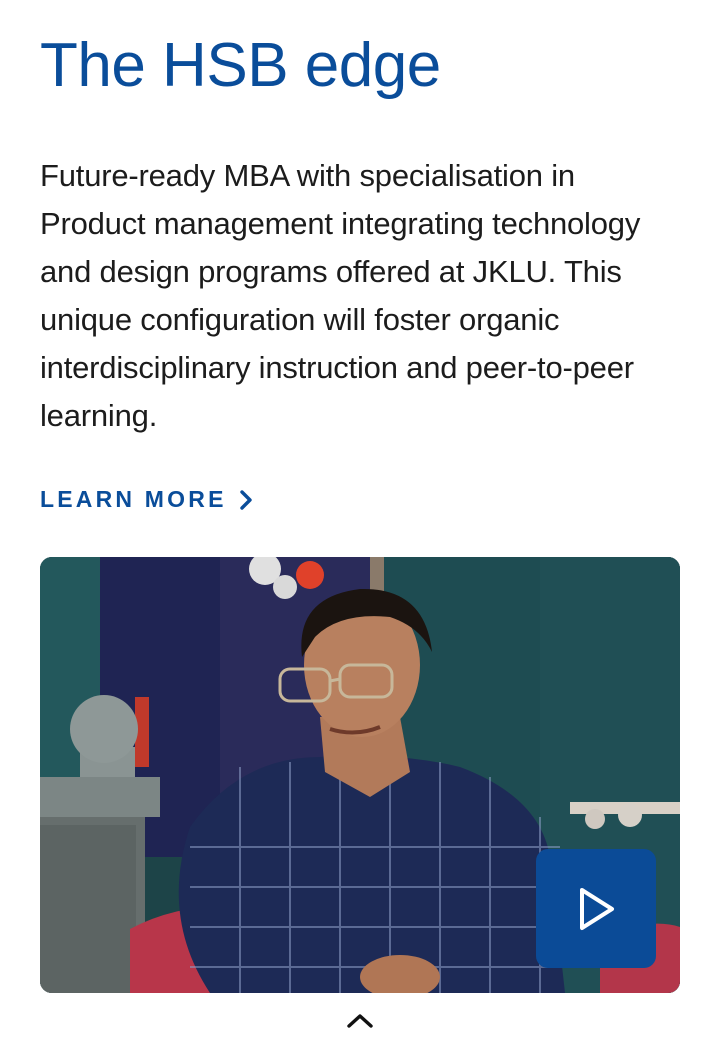 This screenshot has width=720, height=1045. What do you see at coordinates (240, 65) in the screenshot?
I see `section-title: The HSB edge` at bounding box center [240, 65].